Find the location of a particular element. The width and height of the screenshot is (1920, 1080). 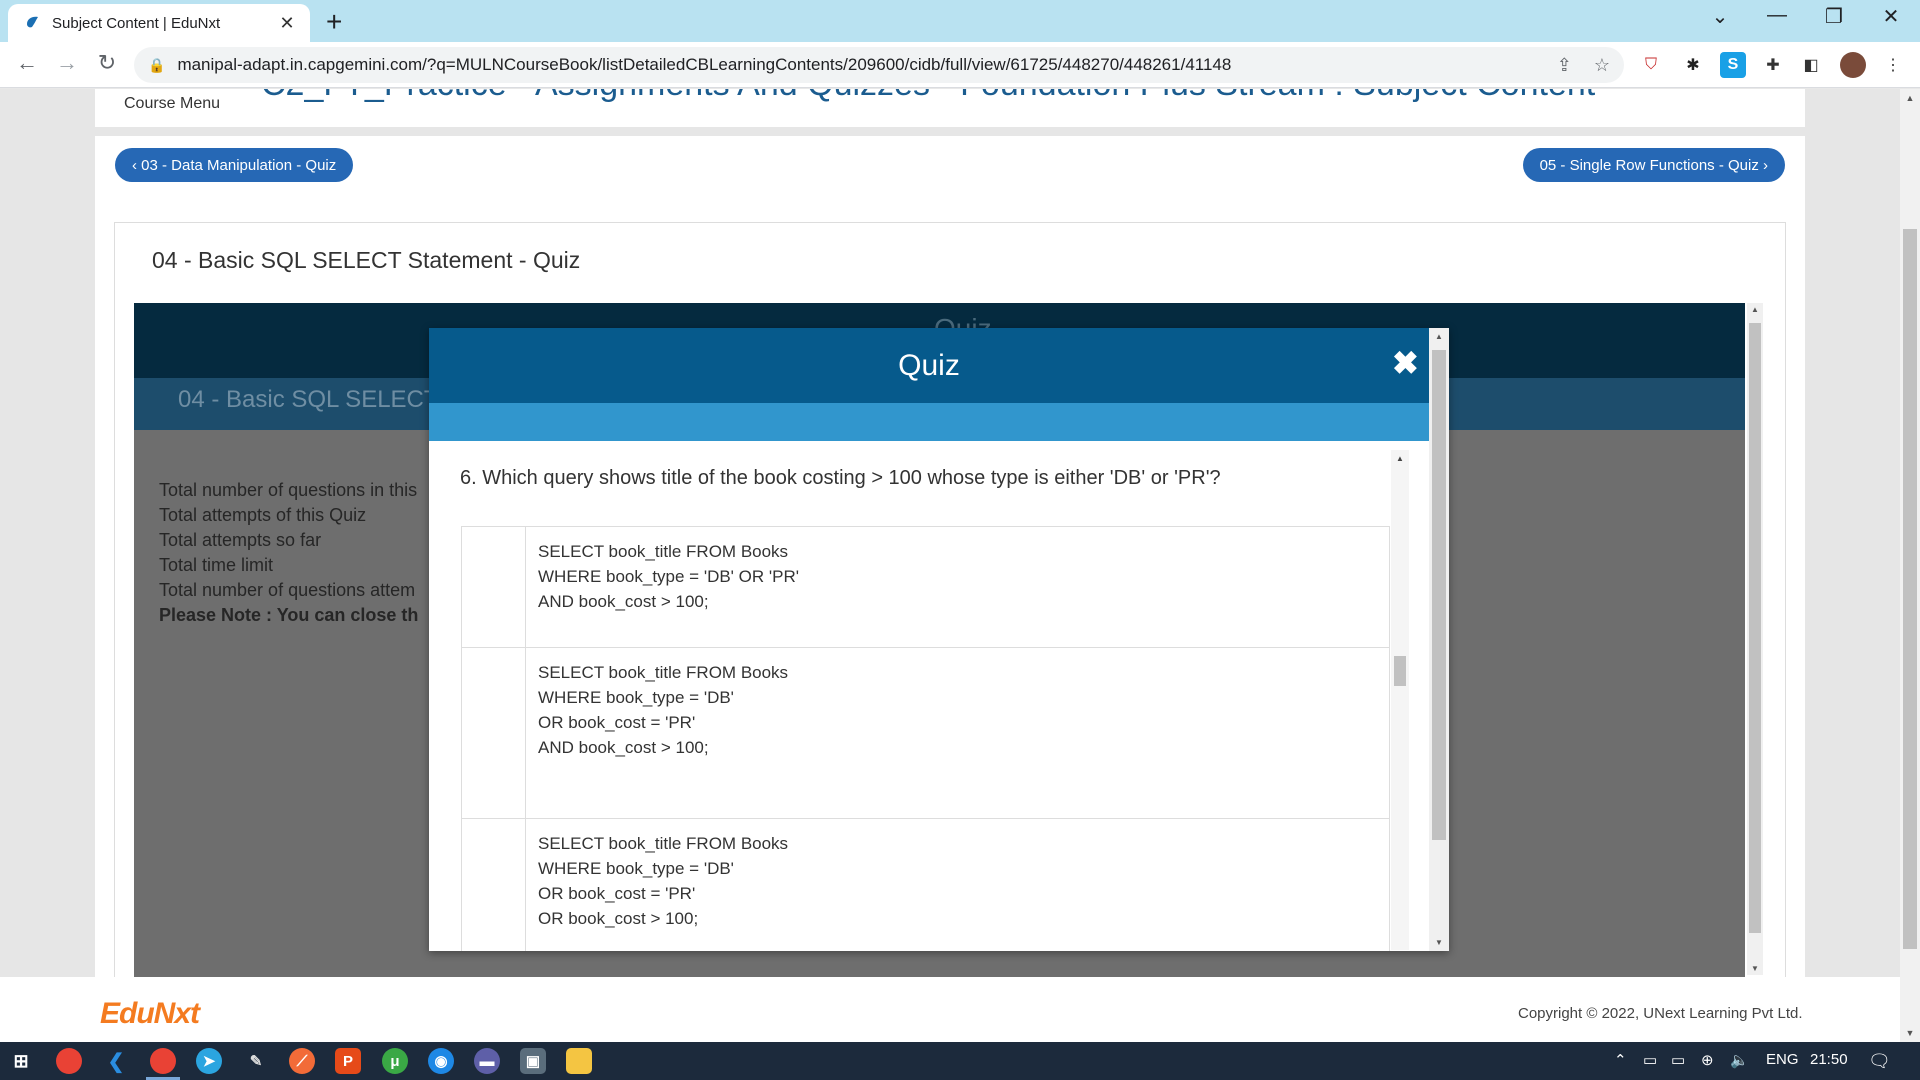

p-app-icon: P is located at coordinates (348, 1061).